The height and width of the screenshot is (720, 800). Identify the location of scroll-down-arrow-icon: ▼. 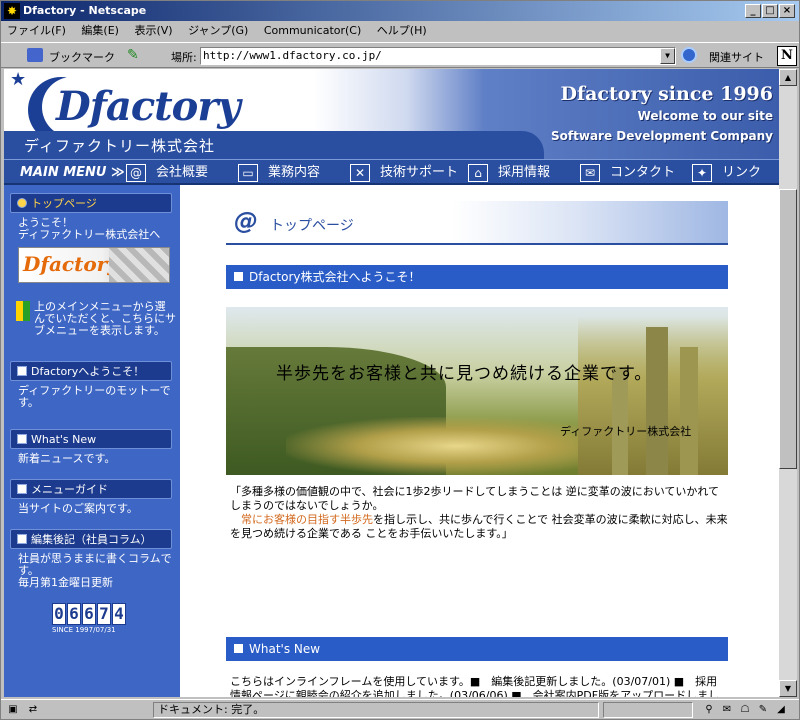
(788, 688).